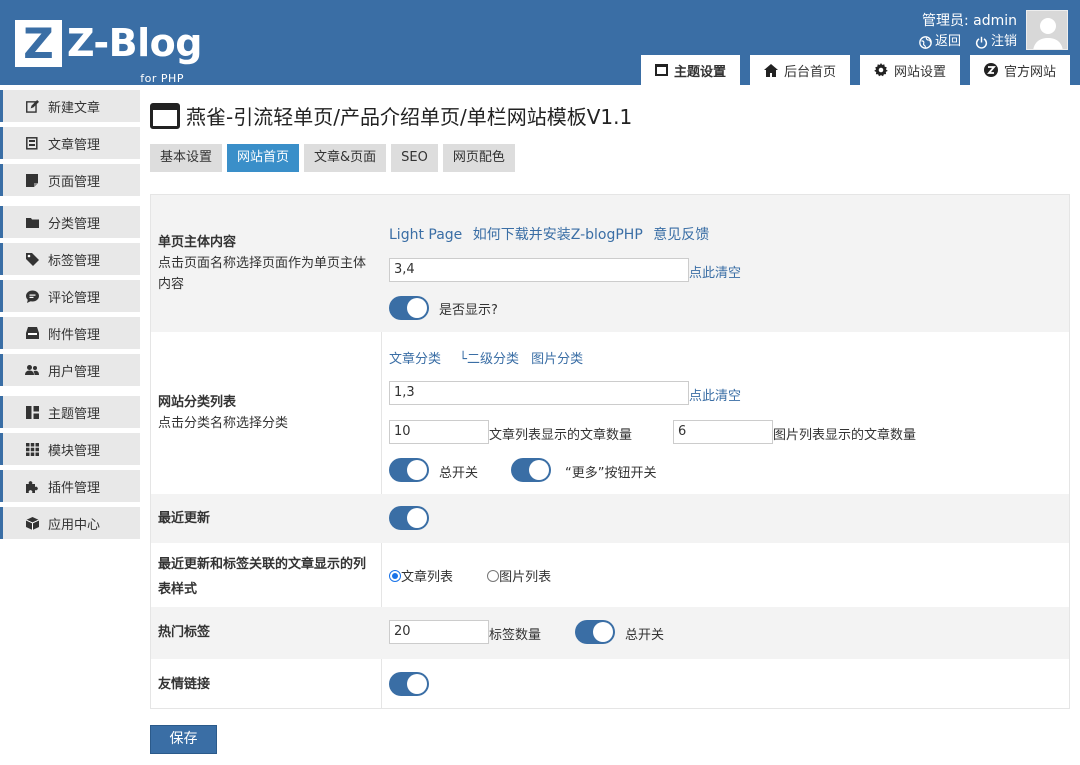  What do you see at coordinates (32, 523) in the screenshot?
I see `app-center-icon` at bounding box center [32, 523].